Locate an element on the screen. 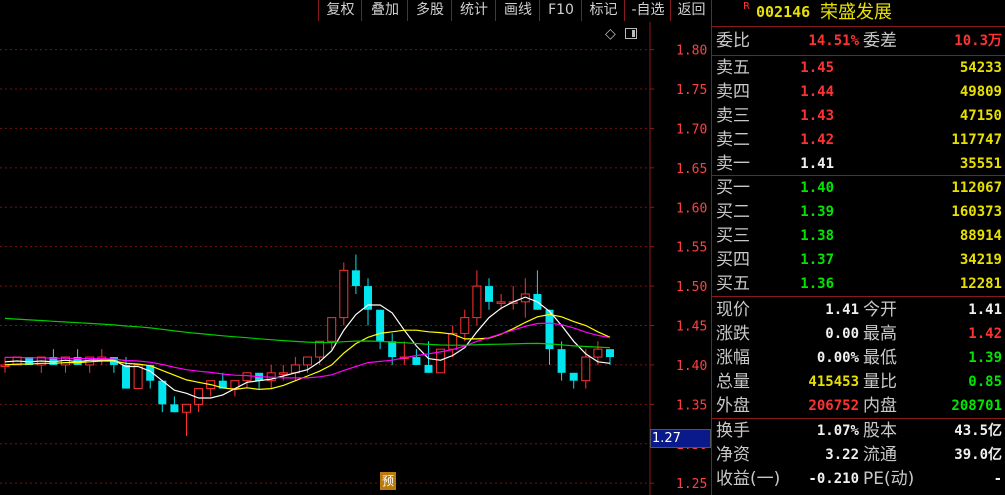 The height and width of the screenshot is (495, 1005). diamond-icon: ◇ is located at coordinates (610, 34).